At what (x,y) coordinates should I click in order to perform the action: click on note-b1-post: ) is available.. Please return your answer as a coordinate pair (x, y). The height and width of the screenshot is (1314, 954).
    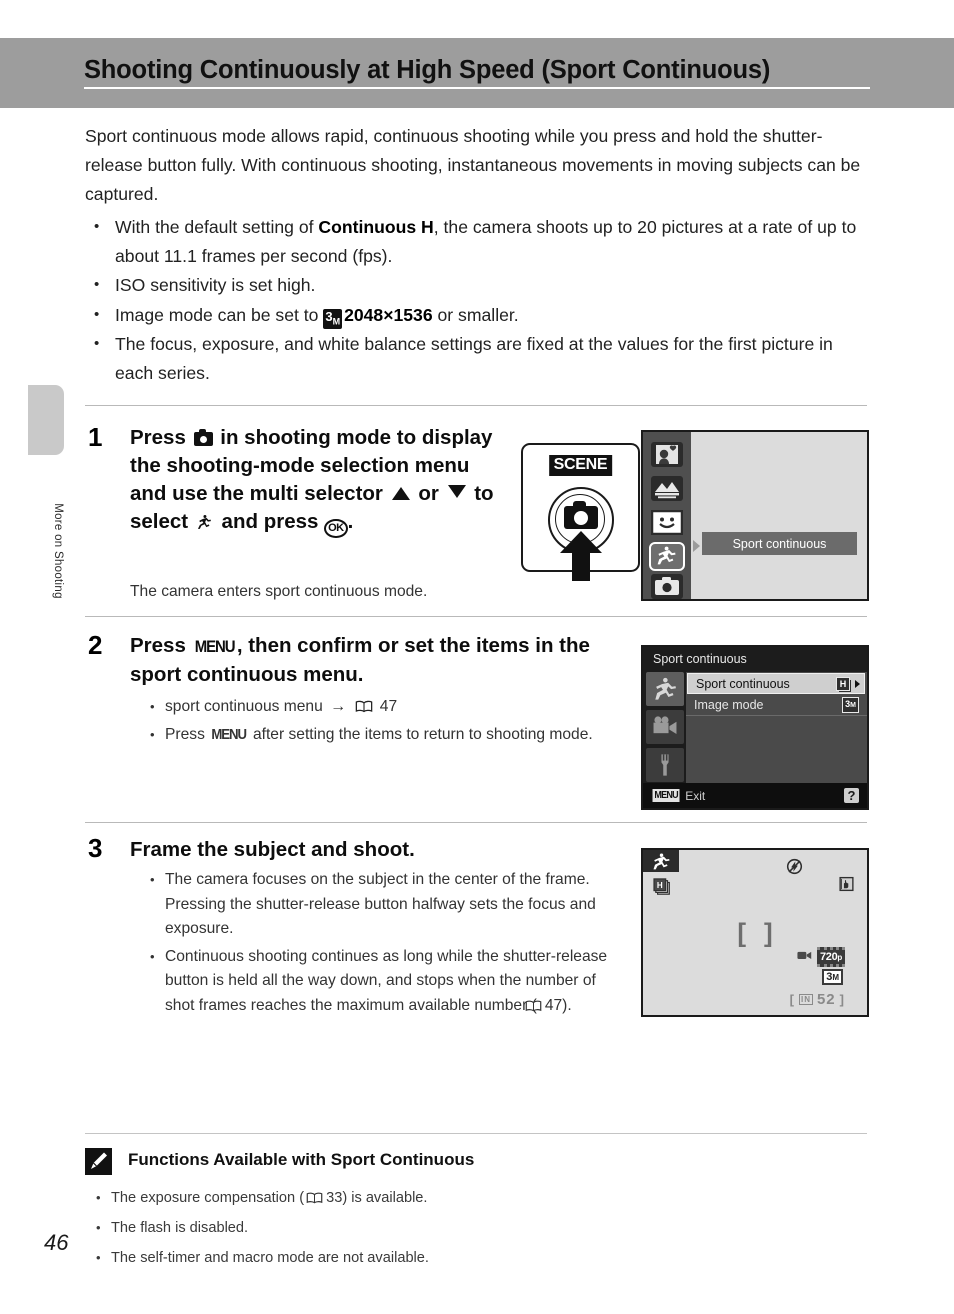
    Looking at the image, I should click on (385, 1198).